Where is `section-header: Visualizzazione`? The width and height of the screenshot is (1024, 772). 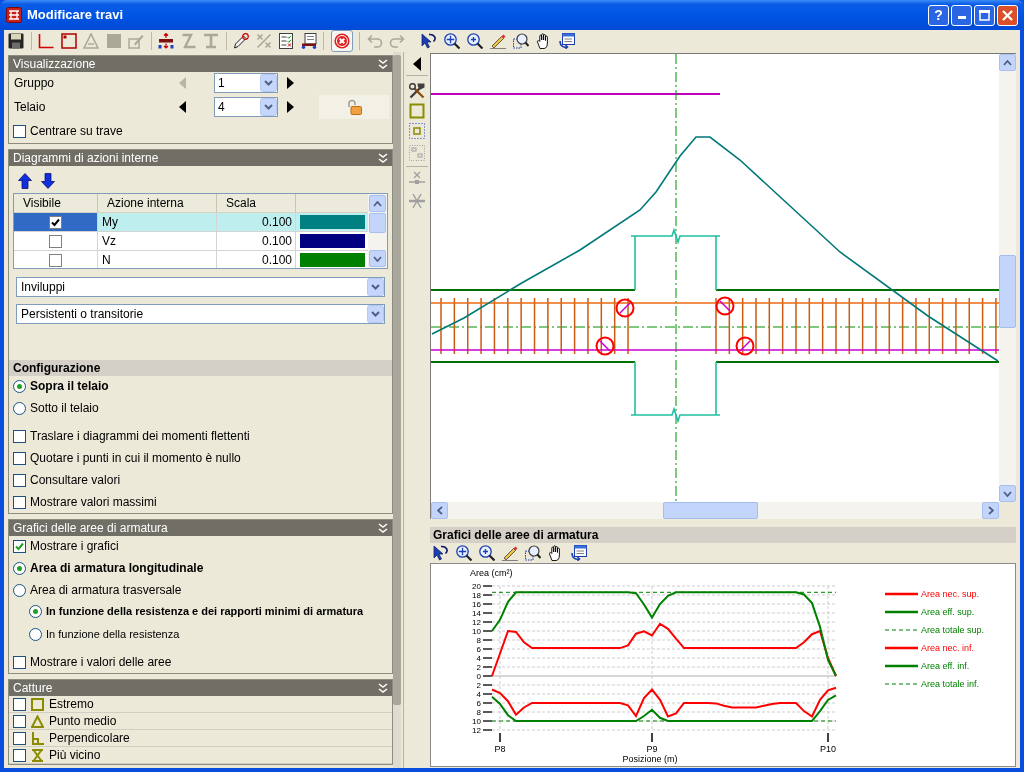 section-header: Visualizzazione is located at coordinates (200, 64).